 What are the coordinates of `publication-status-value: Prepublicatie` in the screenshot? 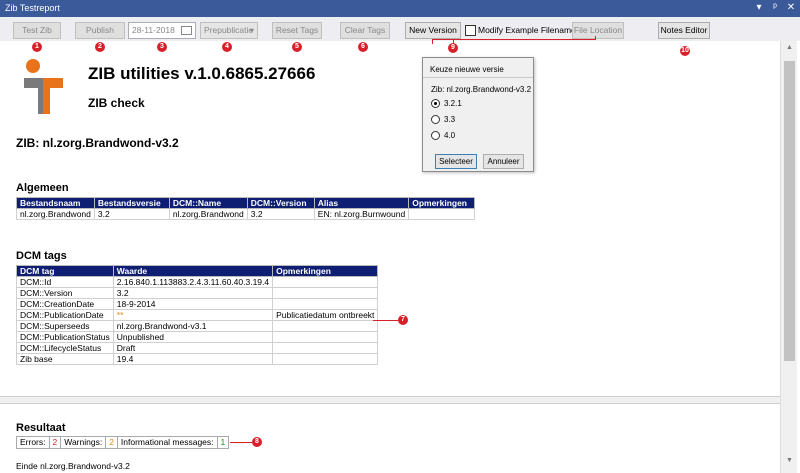 It's located at (229, 30).